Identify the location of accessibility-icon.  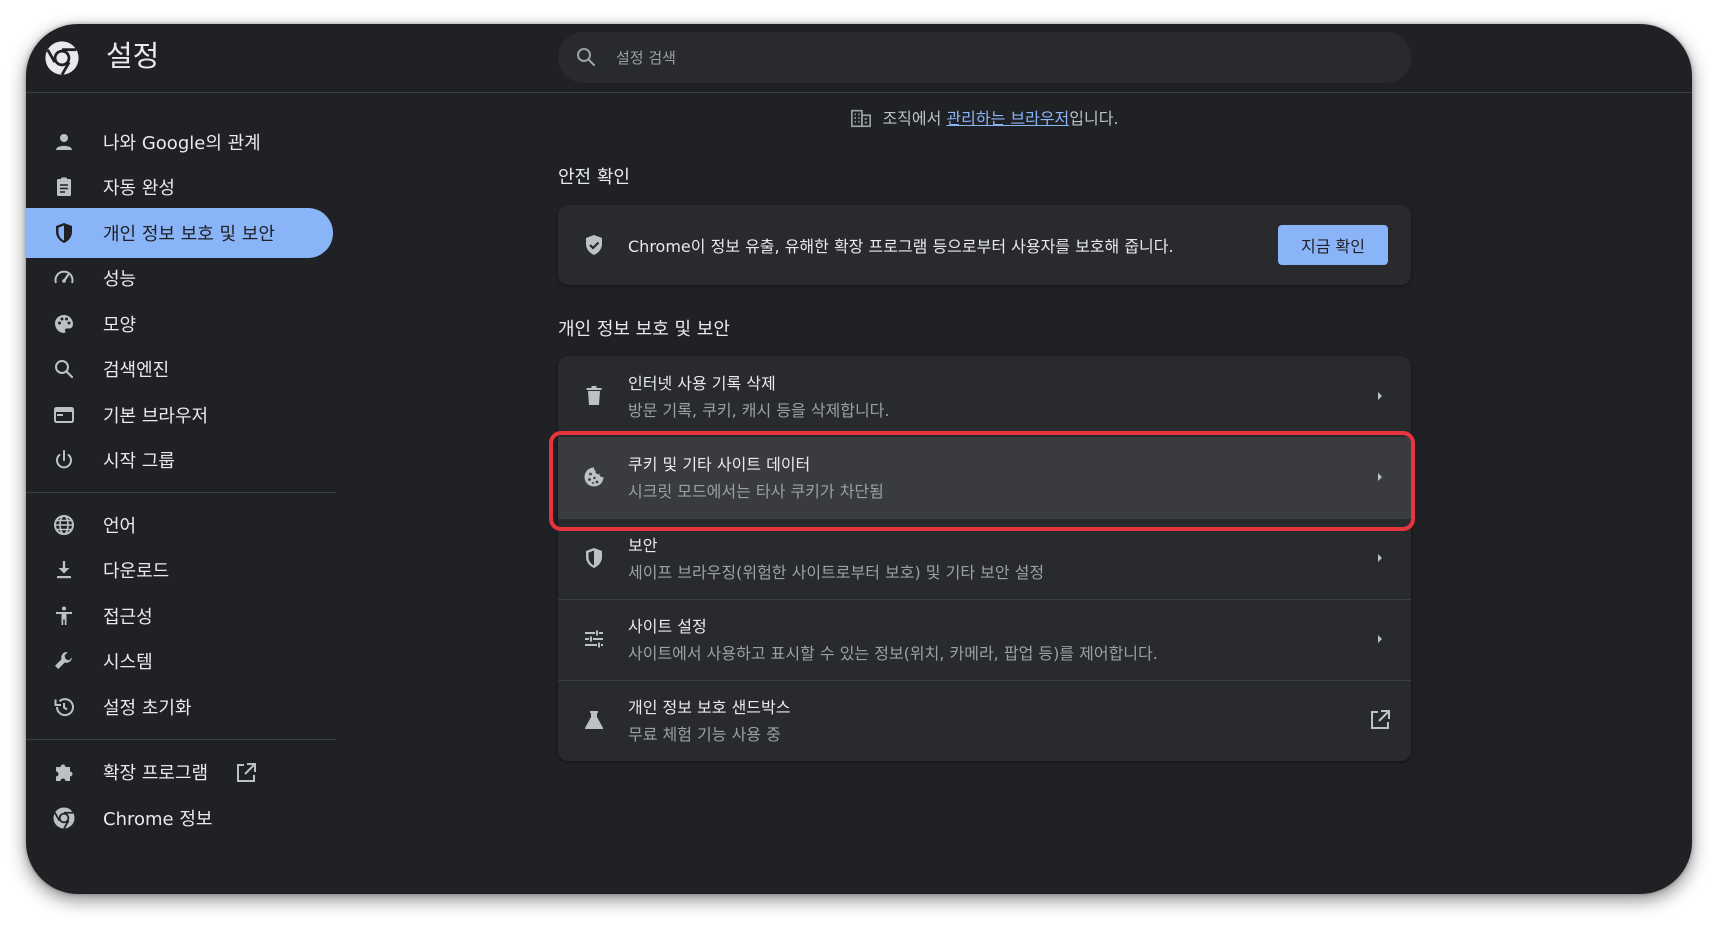
(64, 615).